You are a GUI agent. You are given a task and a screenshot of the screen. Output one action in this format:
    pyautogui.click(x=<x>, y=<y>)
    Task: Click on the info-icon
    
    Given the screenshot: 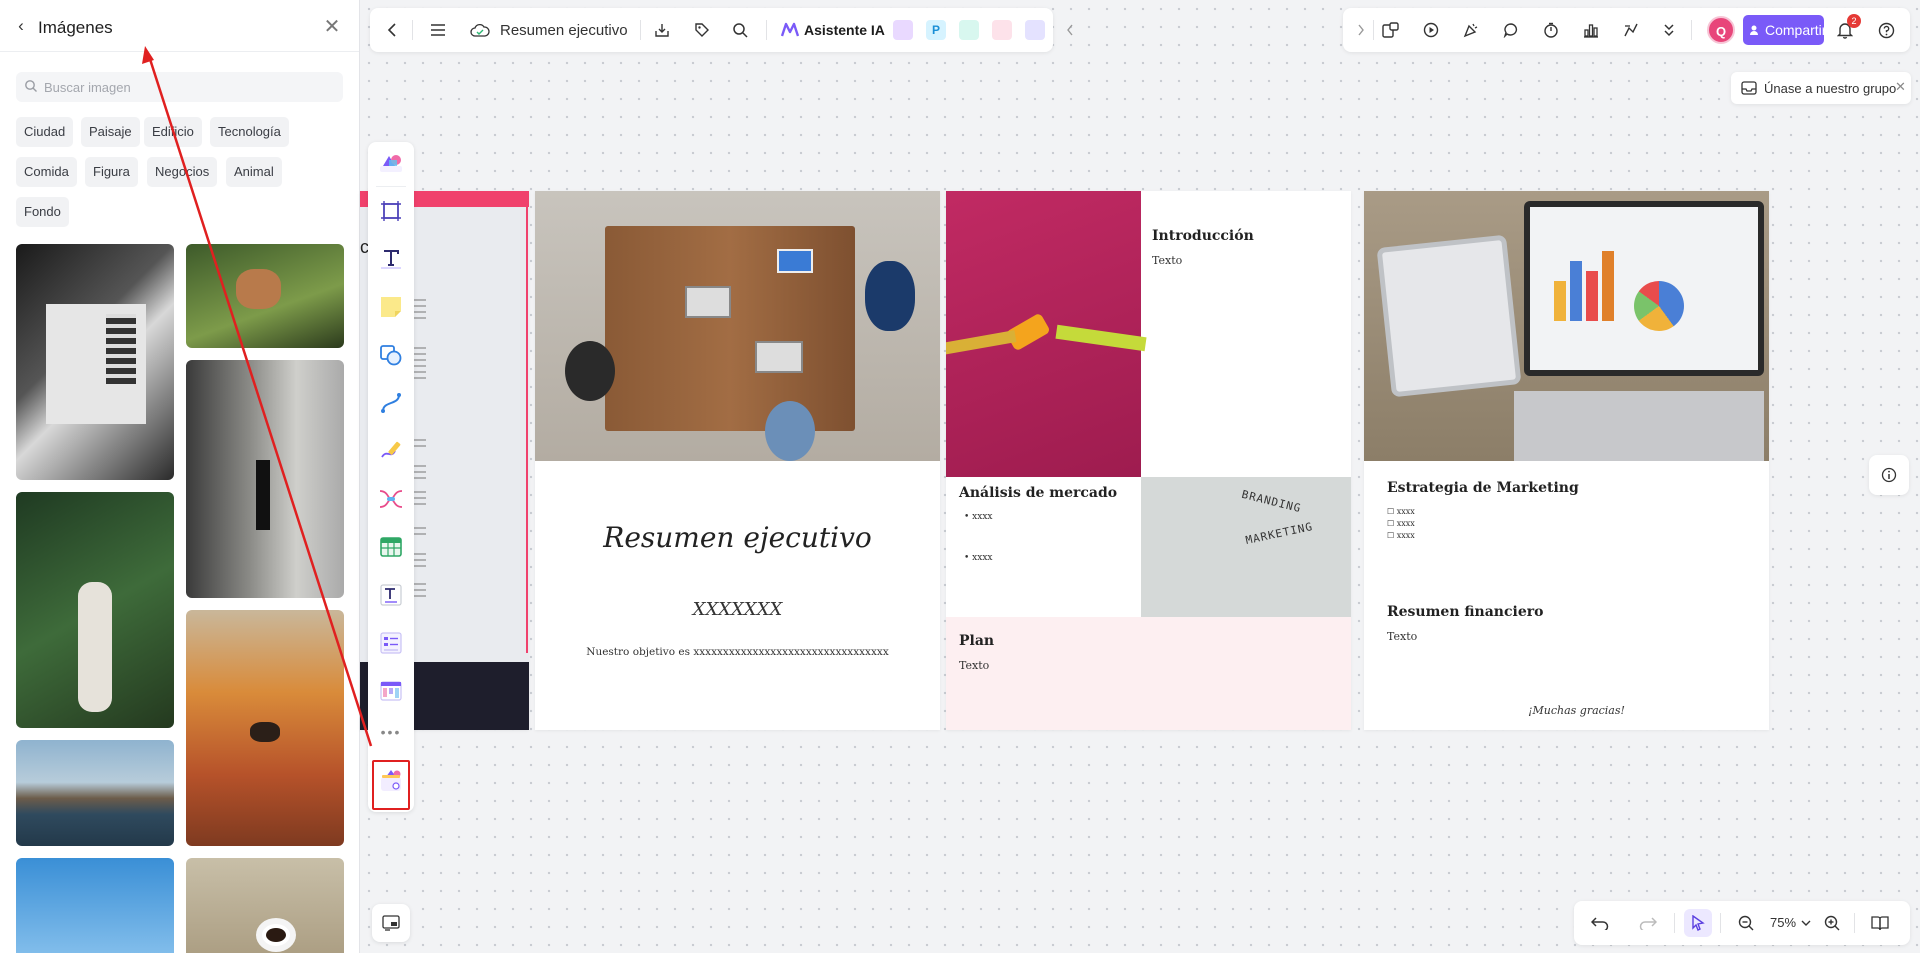 What is the action you would take?
    pyautogui.click(x=1889, y=475)
    